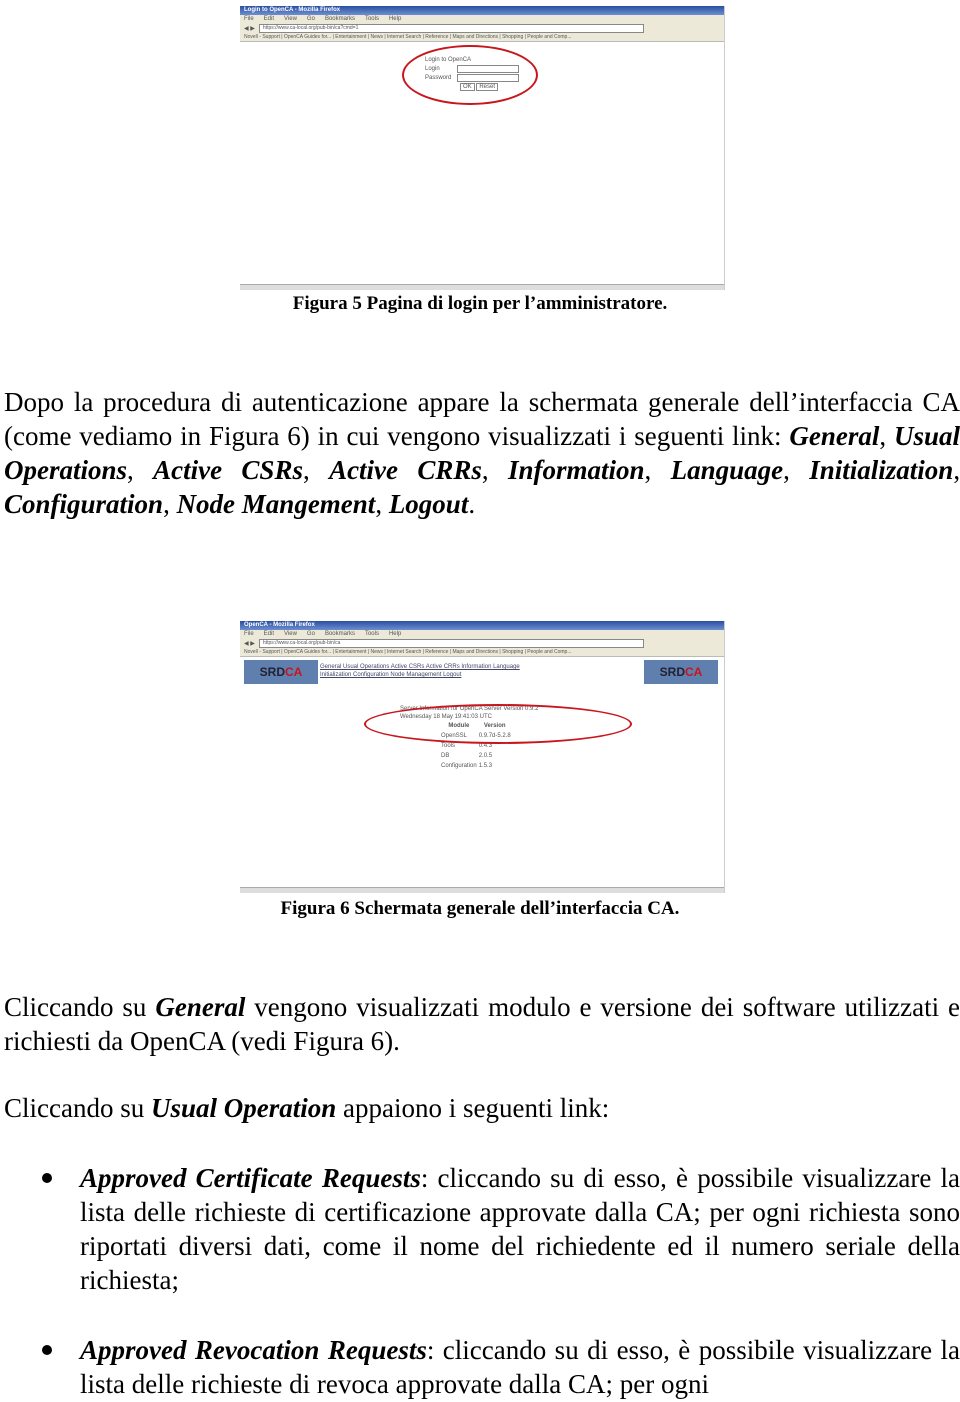 This screenshot has width=960, height=1402. What do you see at coordinates (276, 504) in the screenshot?
I see `link-node-management: Node Mangement` at bounding box center [276, 504].